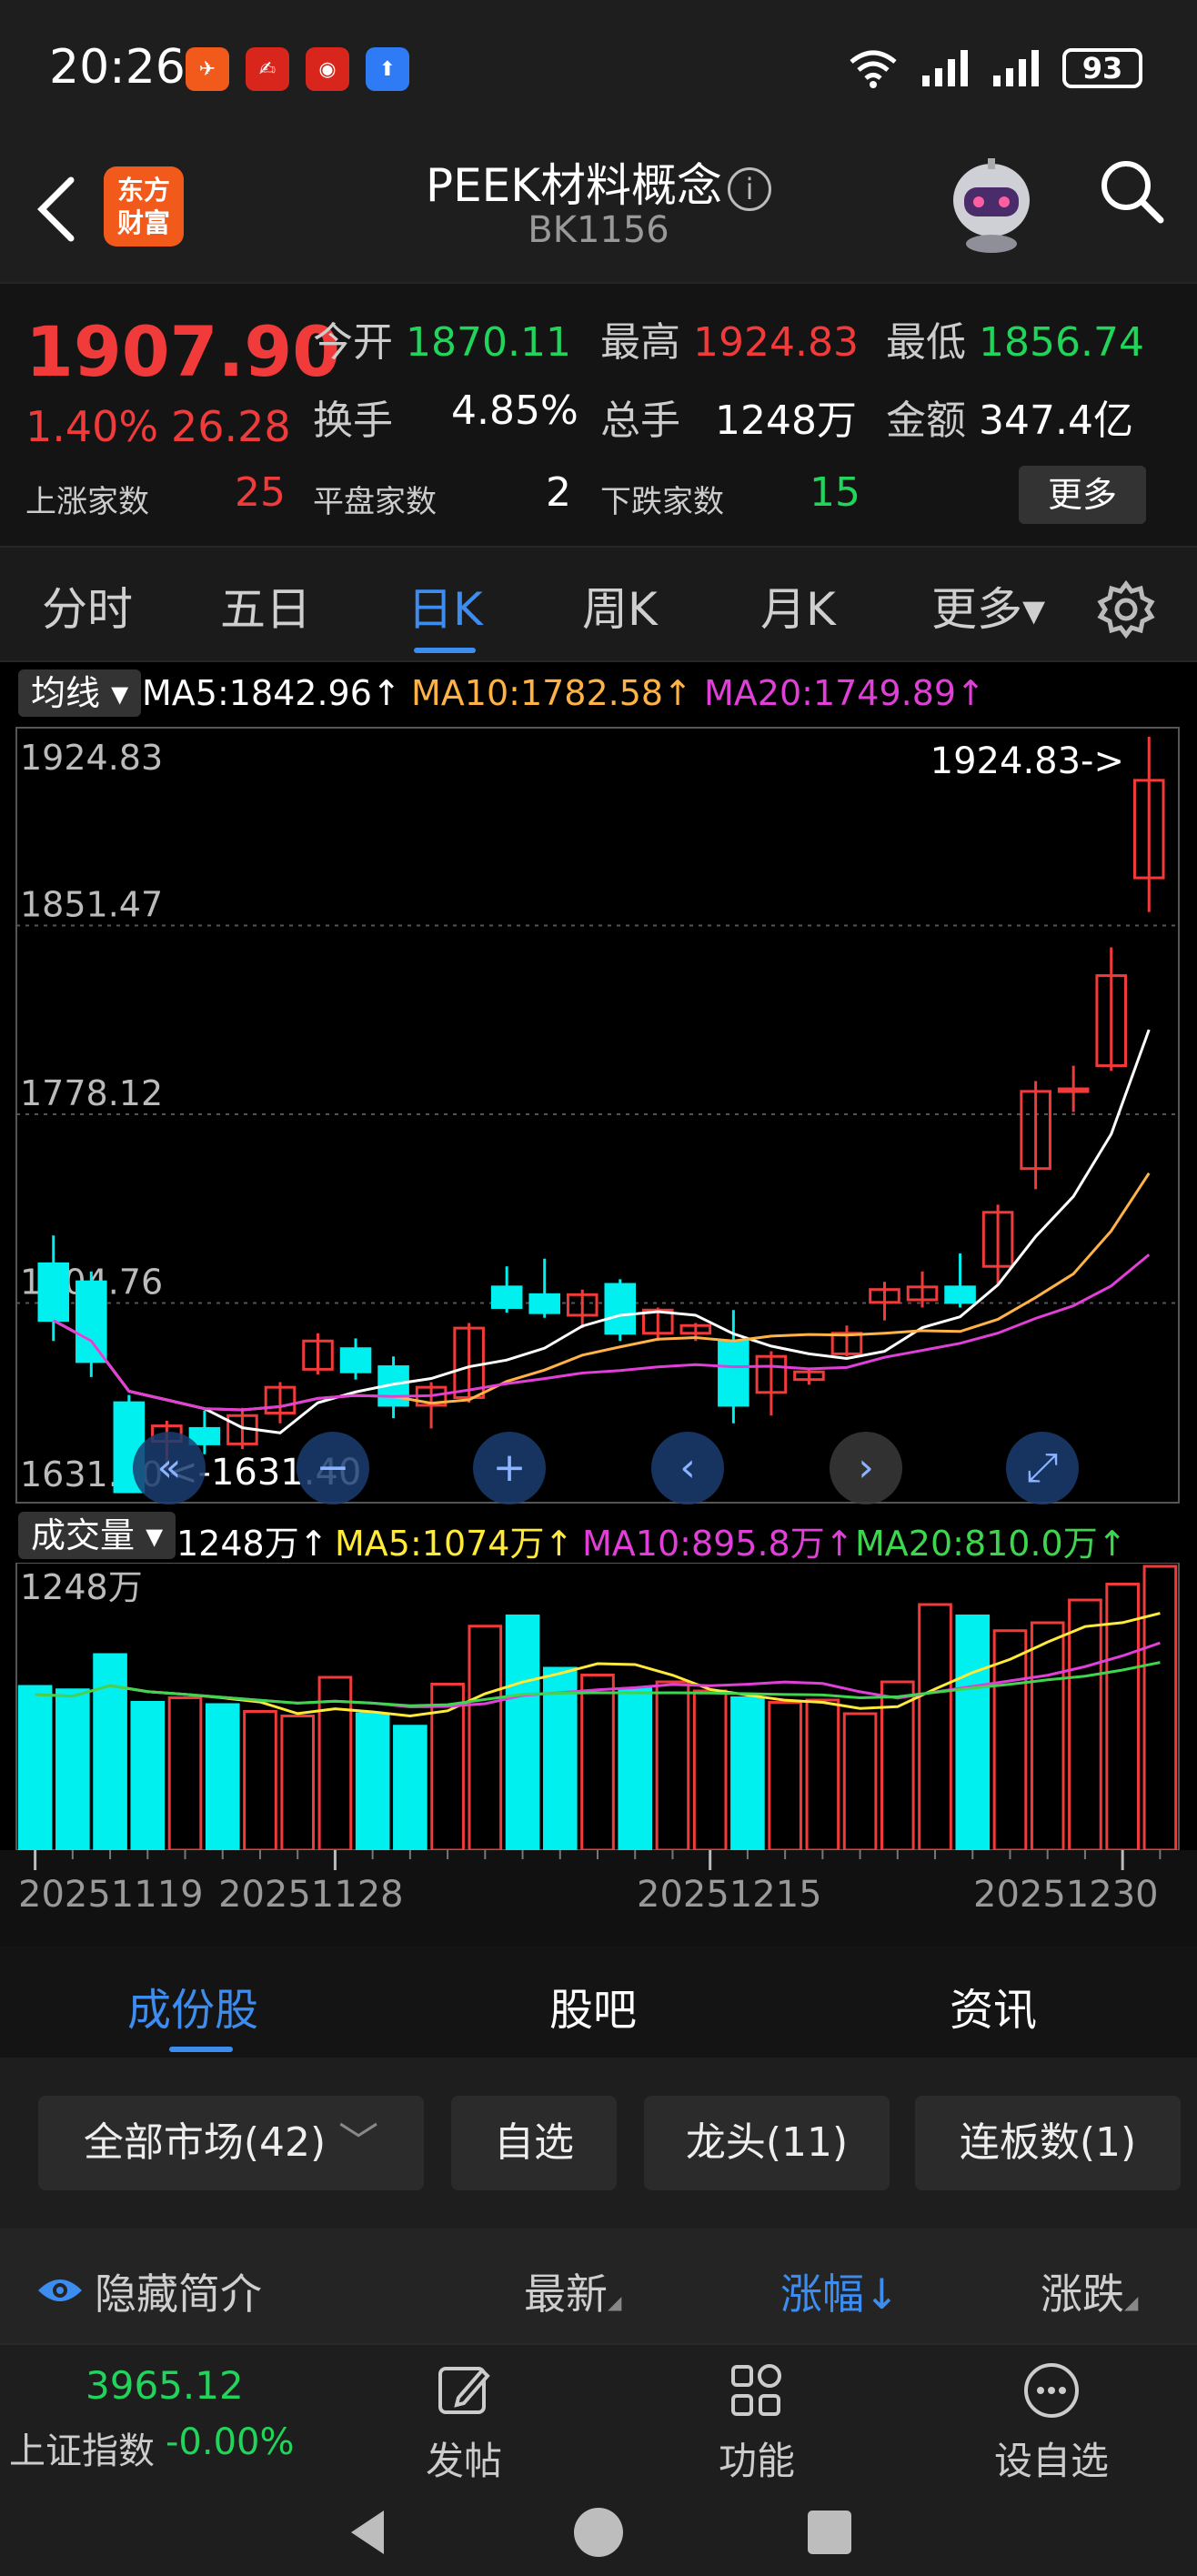  What do you see at coordinates (81, 1587) in the screenshot?
I see `volume-axis-label: 1248万` at bounding box center [81, 1587].